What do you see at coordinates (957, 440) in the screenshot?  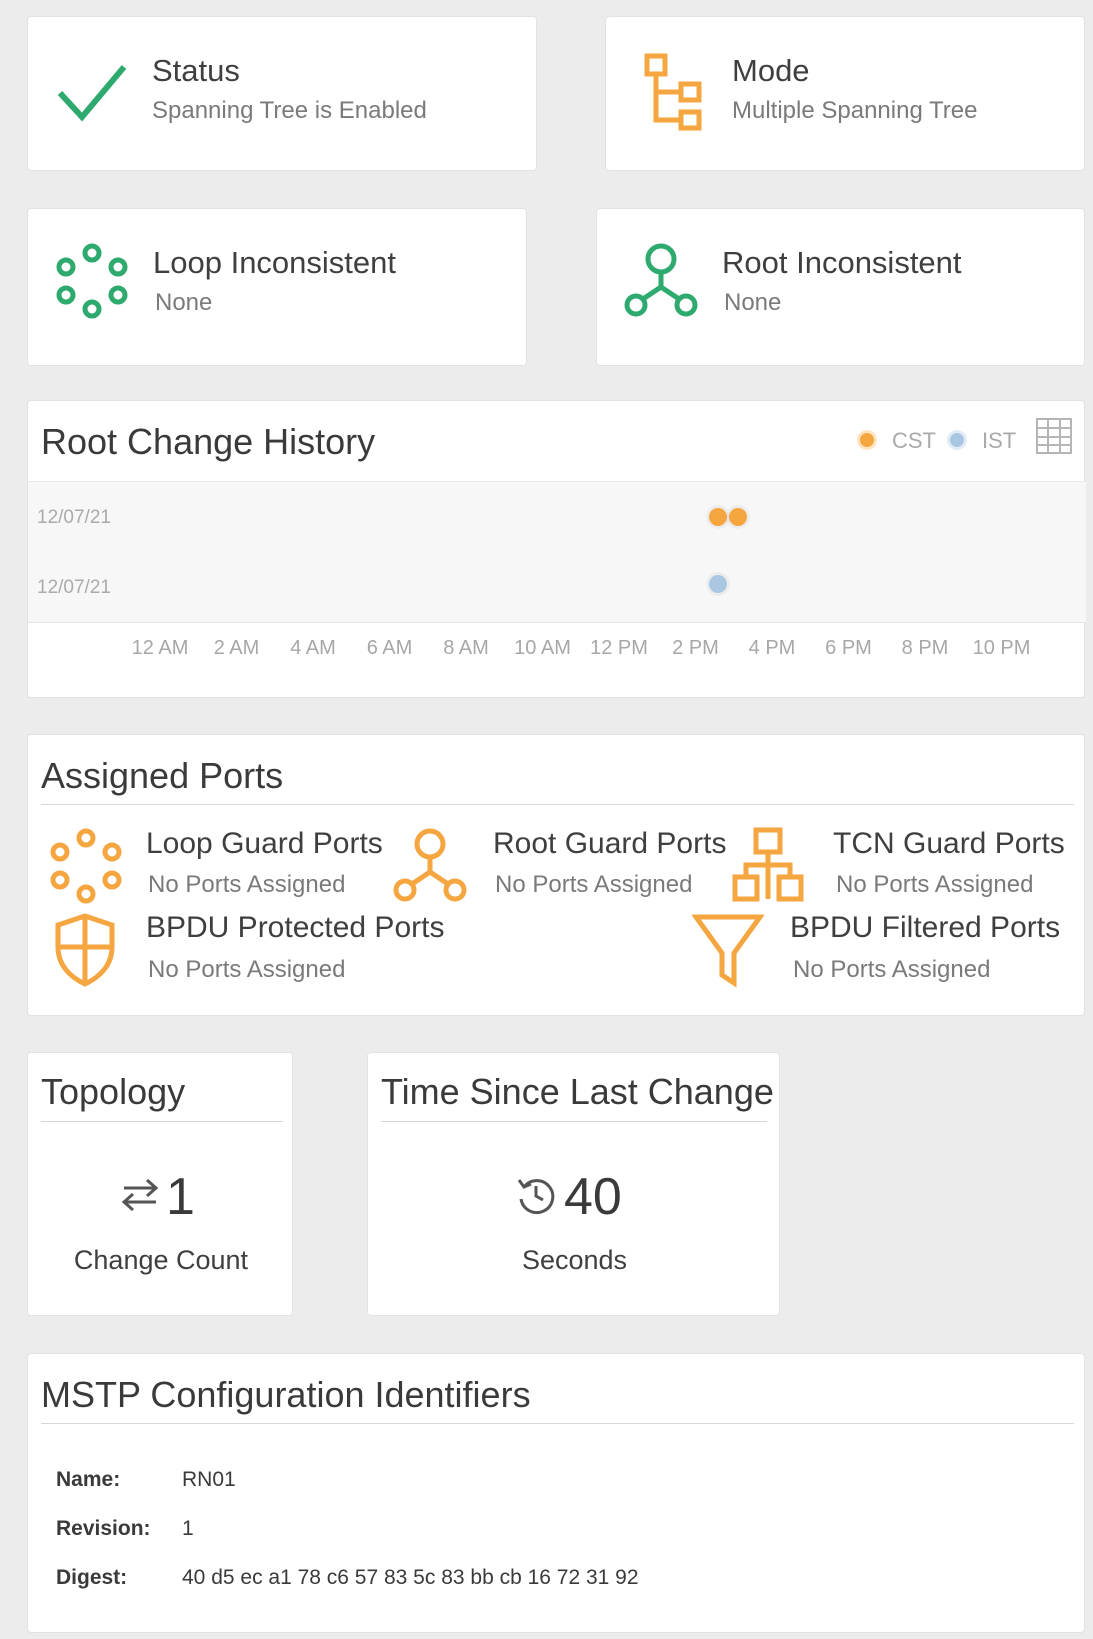 I see `legend-ist-dot` at bounding box center [957, 440].